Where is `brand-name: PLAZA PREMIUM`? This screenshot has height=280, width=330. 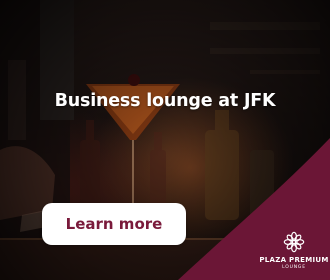 brand-name: PLAZA PREMIUM is located at coordinates (294, 260).